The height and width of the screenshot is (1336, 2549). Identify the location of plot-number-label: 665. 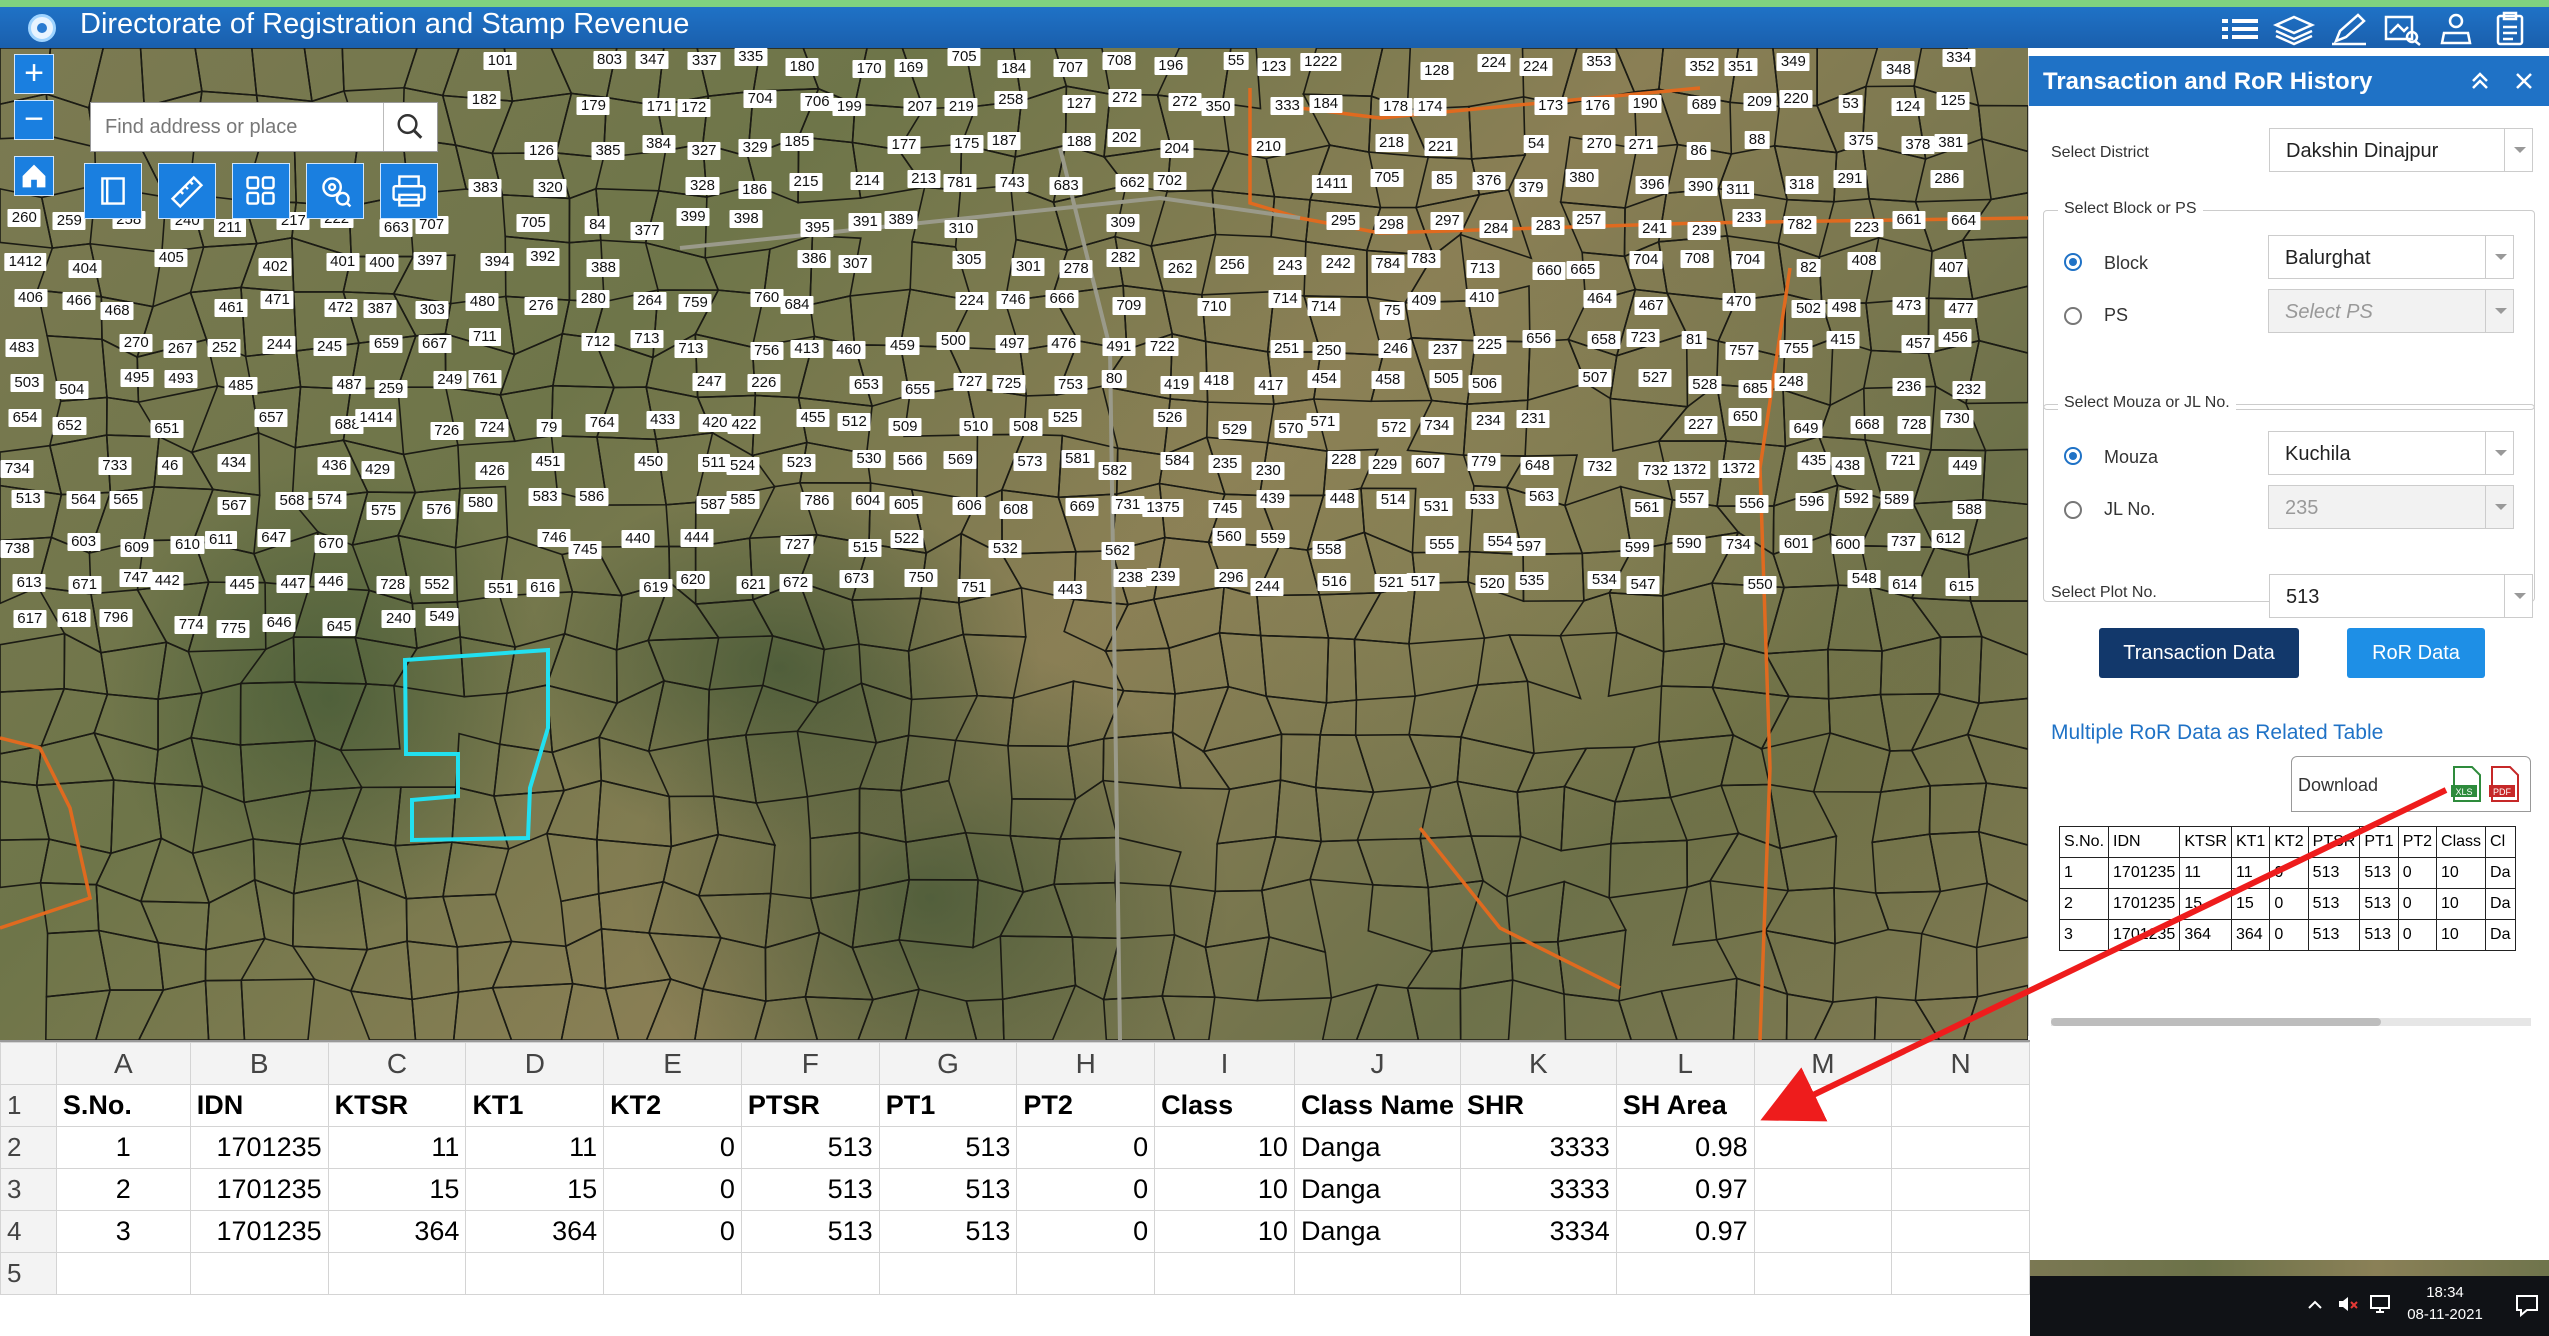
(1583, 270).